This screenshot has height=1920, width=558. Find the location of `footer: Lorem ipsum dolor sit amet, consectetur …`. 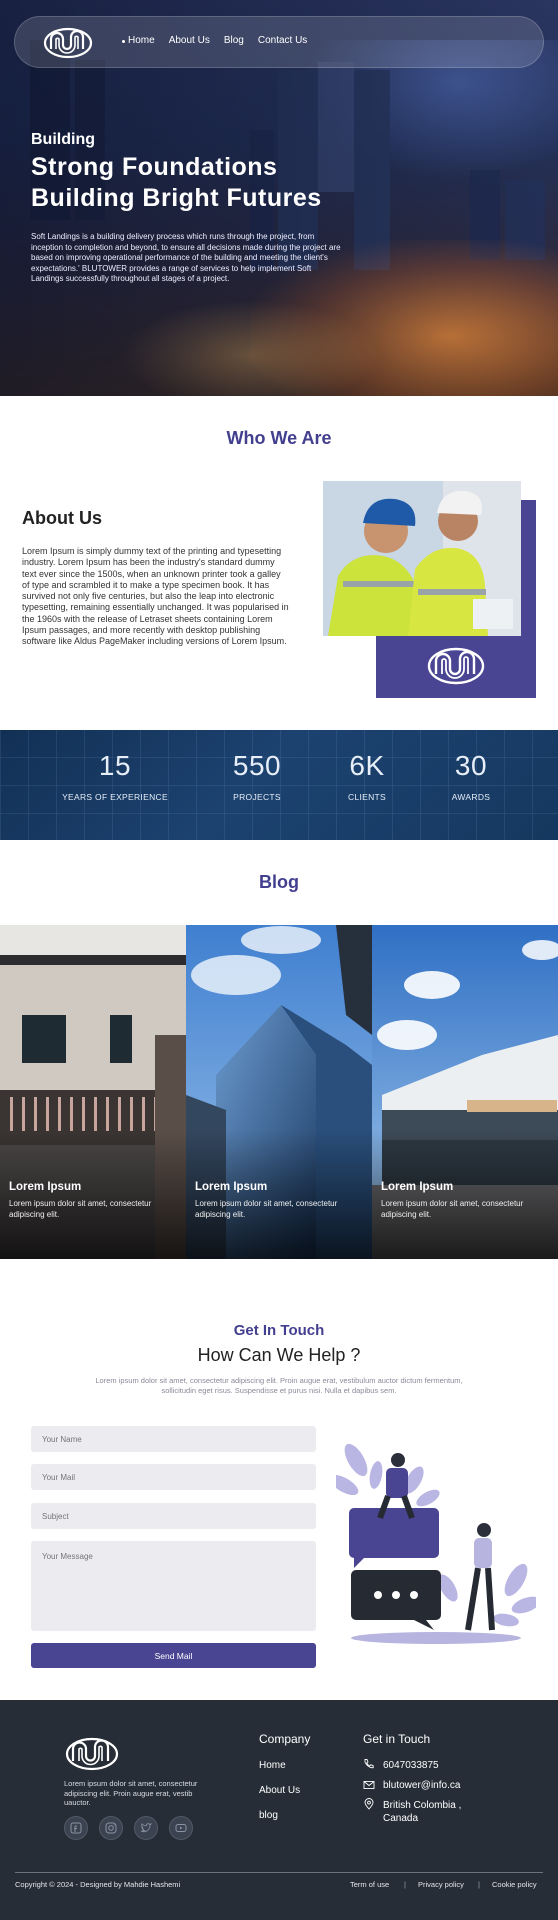

footer: Lorem ipsum dolor sit amet, consectetur … is located at coordinates (279, 1810).